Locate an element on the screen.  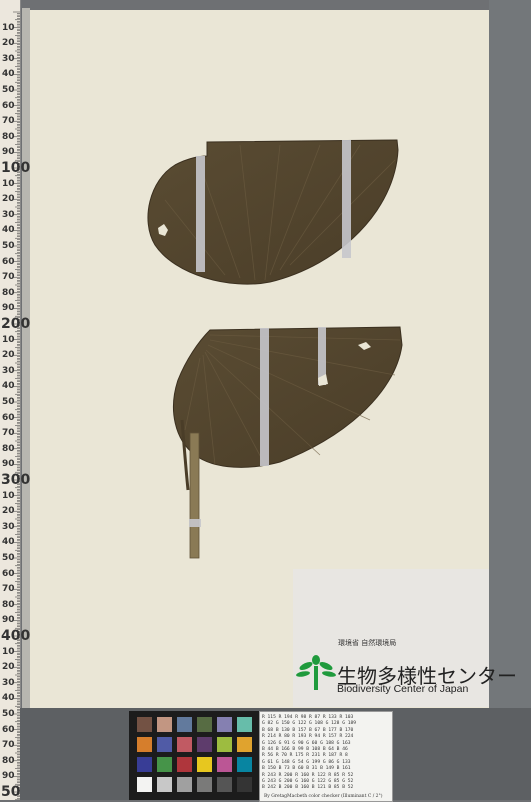
agency-name: 環境省 自然環境局 is located at coordinates (367, 643).